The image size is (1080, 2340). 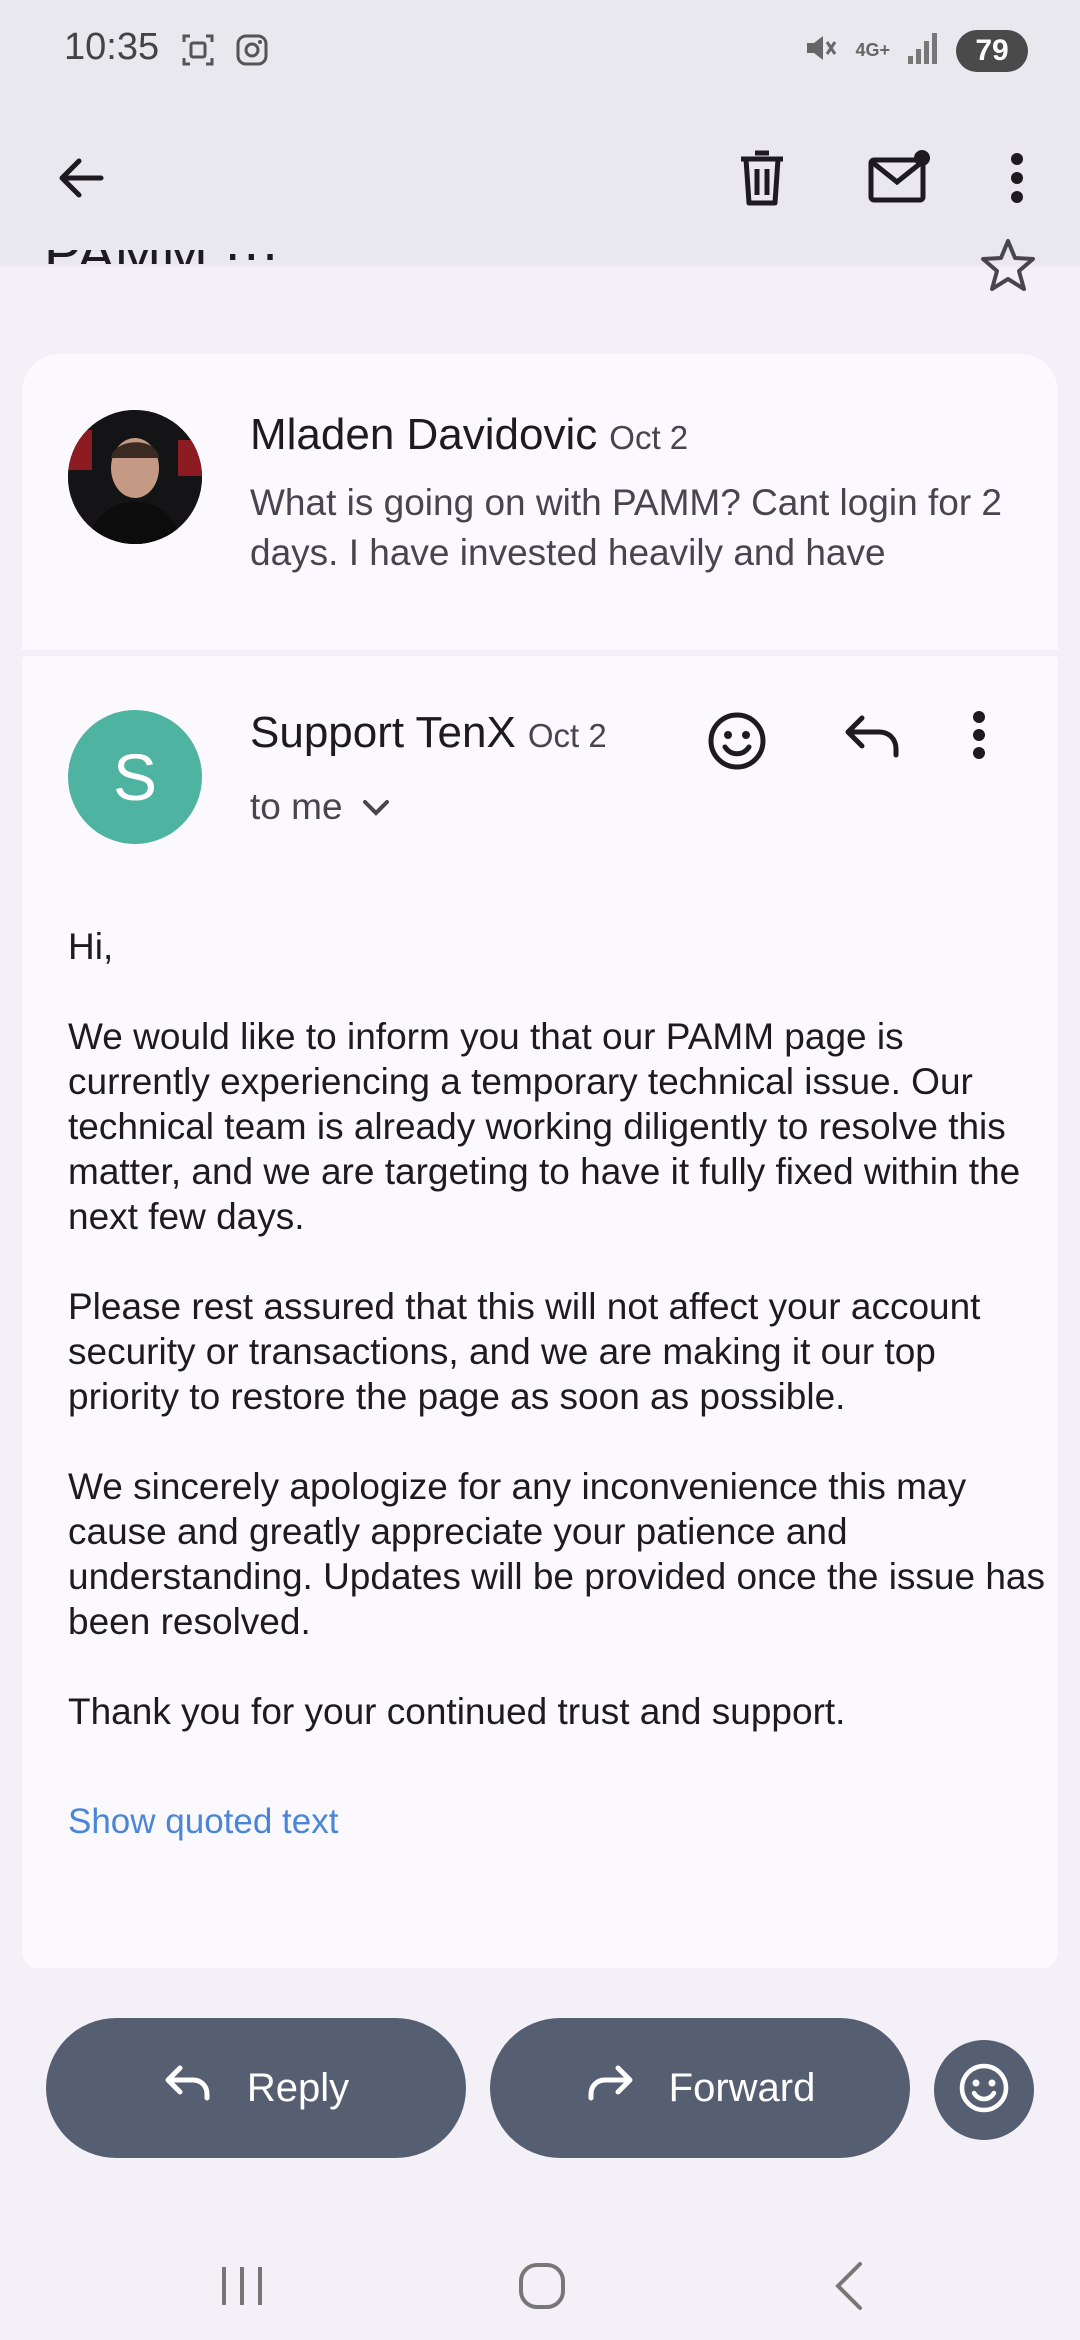 What do you see at coordinates (1008, 269) in the screenshot?
I see `star-icon` at bounding box center [1008, 269].